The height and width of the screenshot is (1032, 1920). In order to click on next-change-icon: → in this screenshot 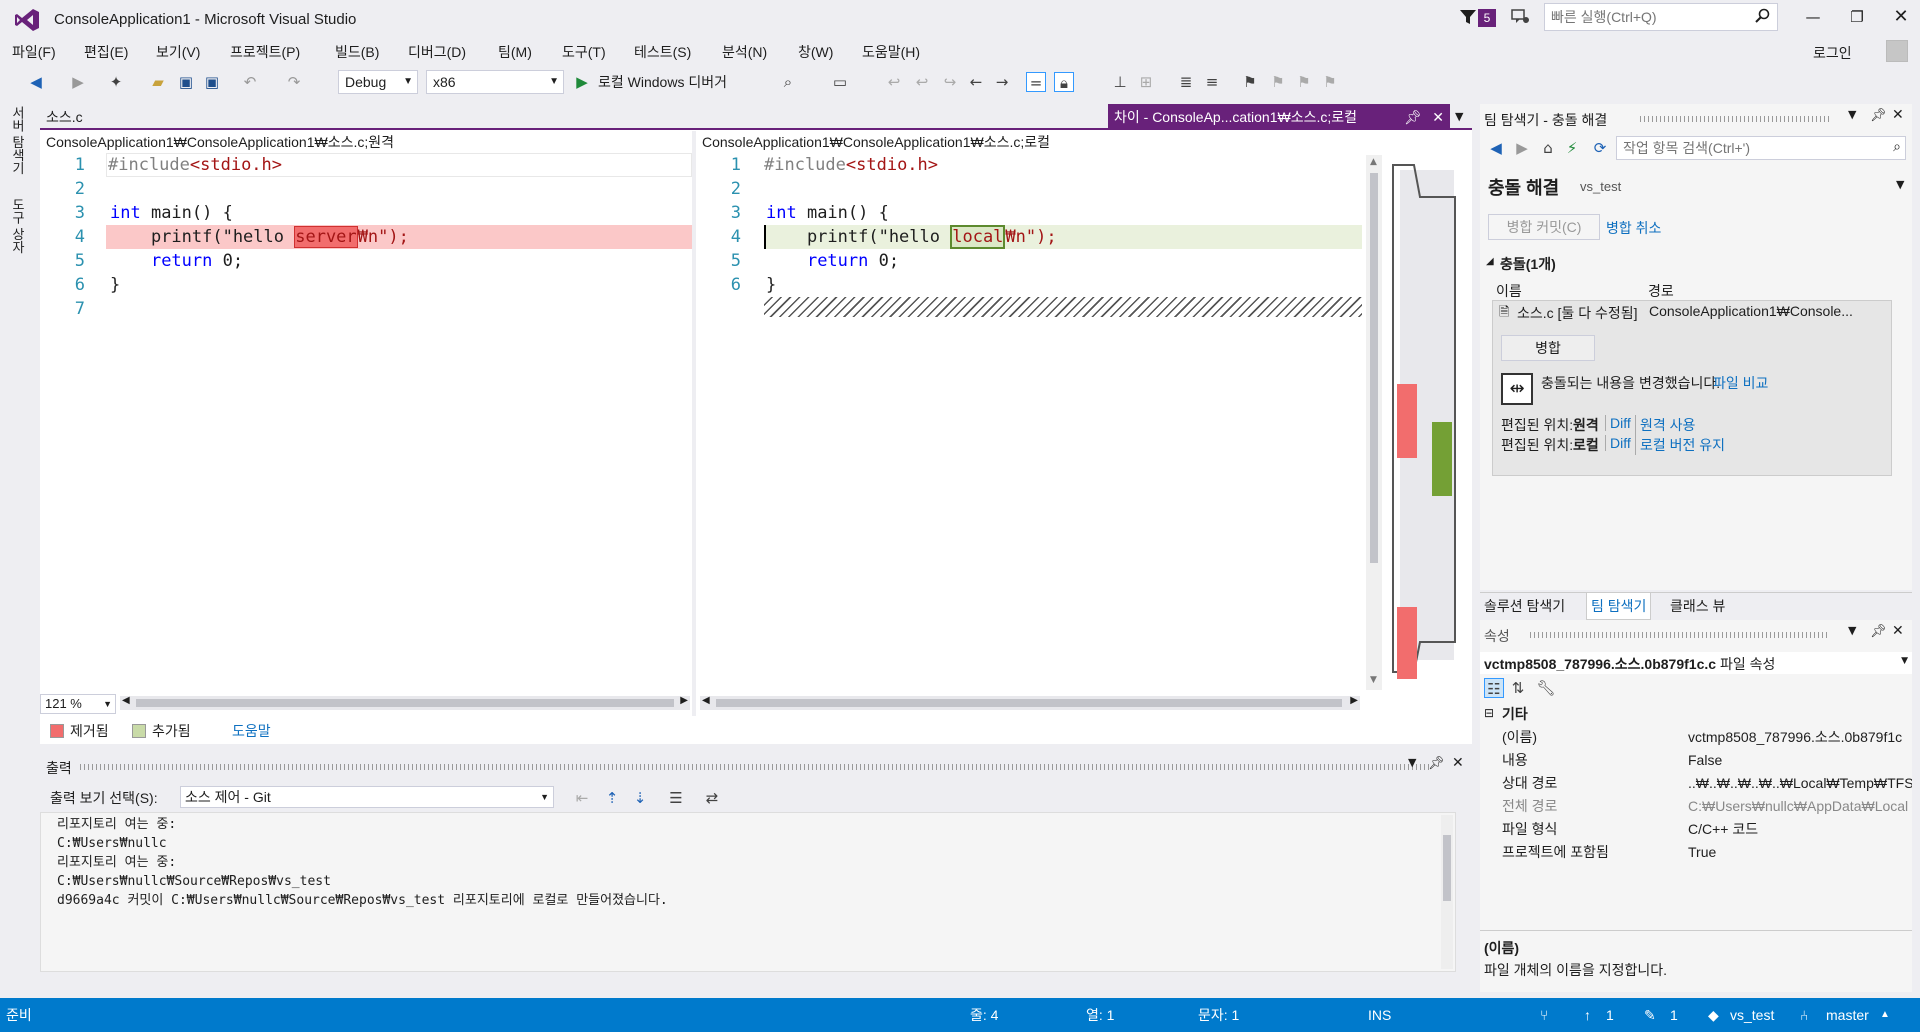, I will do `click(1002, 82)`.